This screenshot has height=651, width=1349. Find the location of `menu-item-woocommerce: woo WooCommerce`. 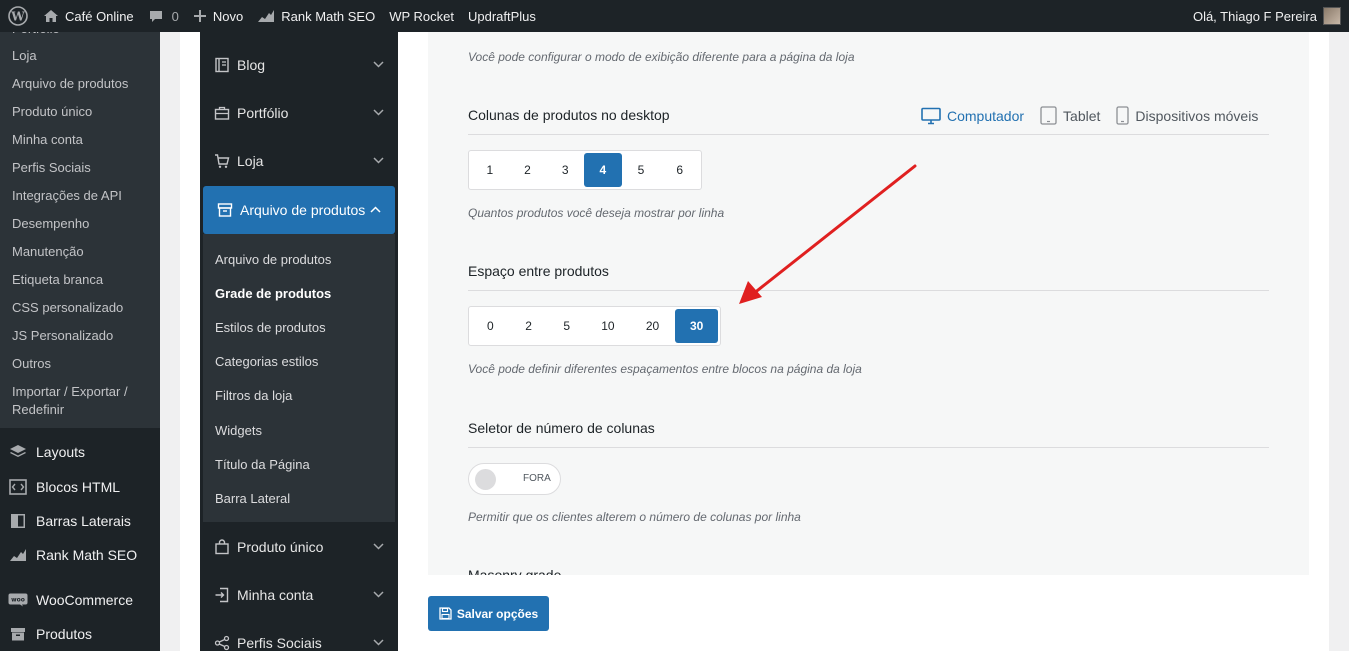

menu-item-woocommerce: woo WooCommerce is located at coordinates (80, 600).